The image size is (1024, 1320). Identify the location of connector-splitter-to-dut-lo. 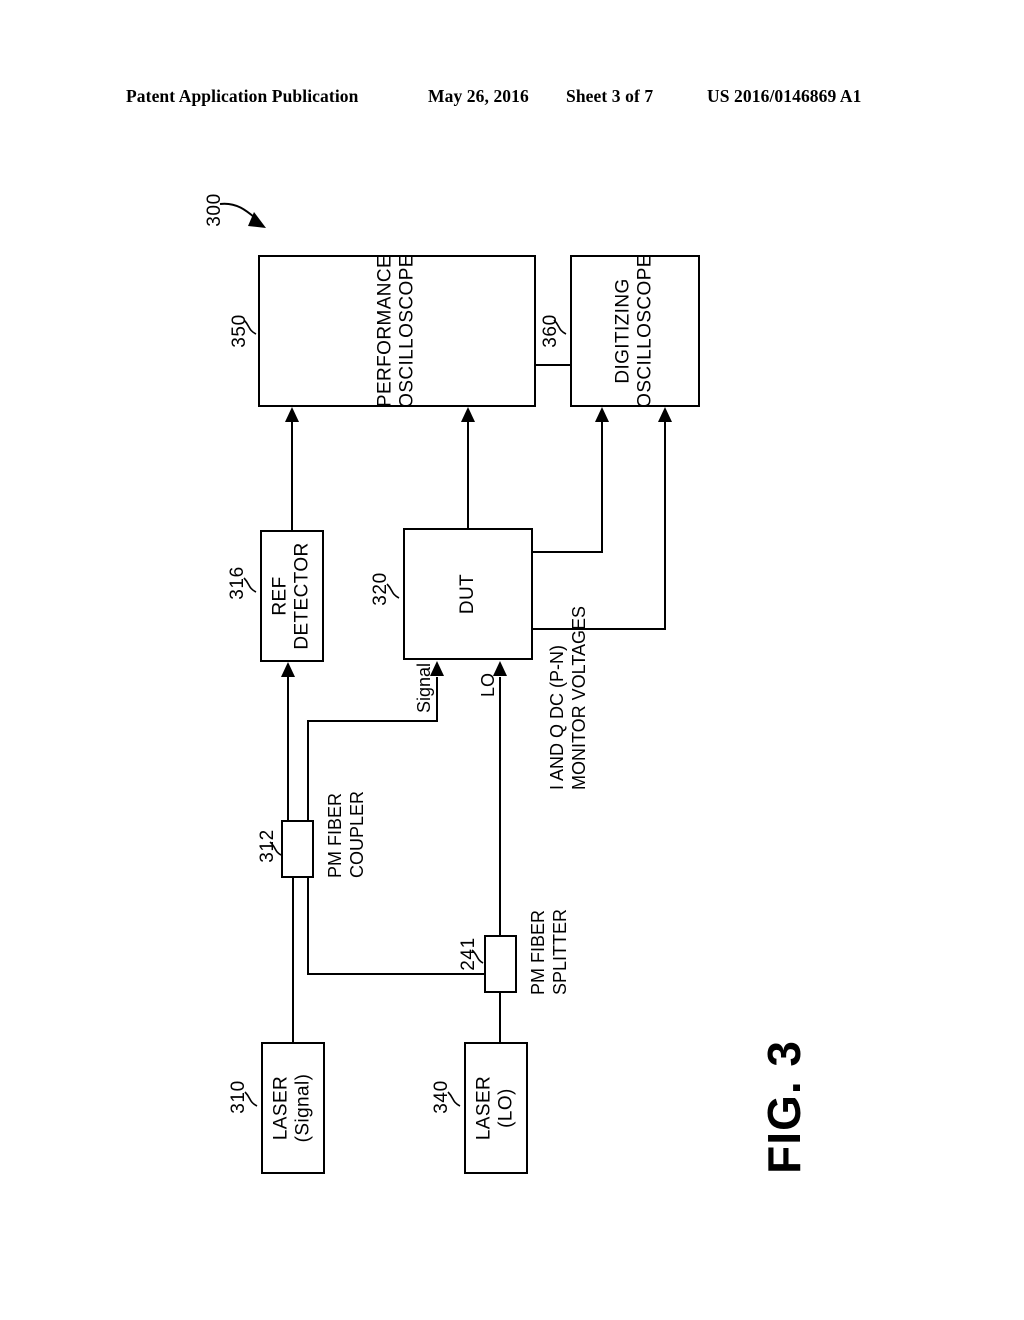
(500, 806).